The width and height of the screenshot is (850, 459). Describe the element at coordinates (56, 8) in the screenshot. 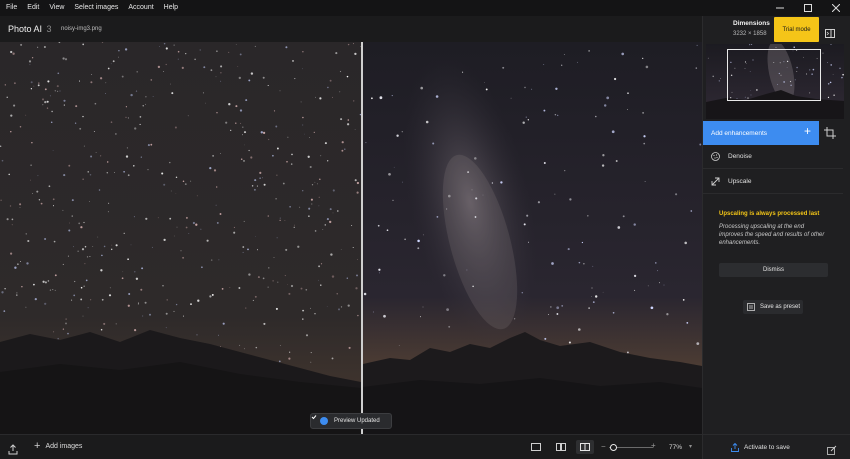

I see `menu-view: View` at that location.